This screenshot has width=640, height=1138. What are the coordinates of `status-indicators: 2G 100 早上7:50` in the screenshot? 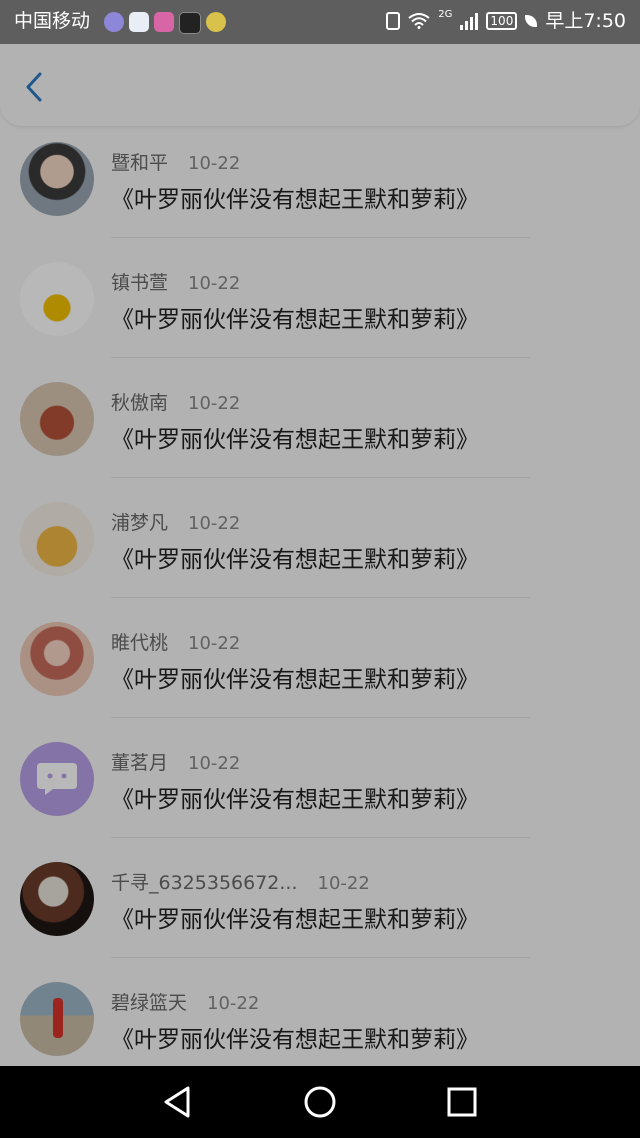 It's located at (506, 21).